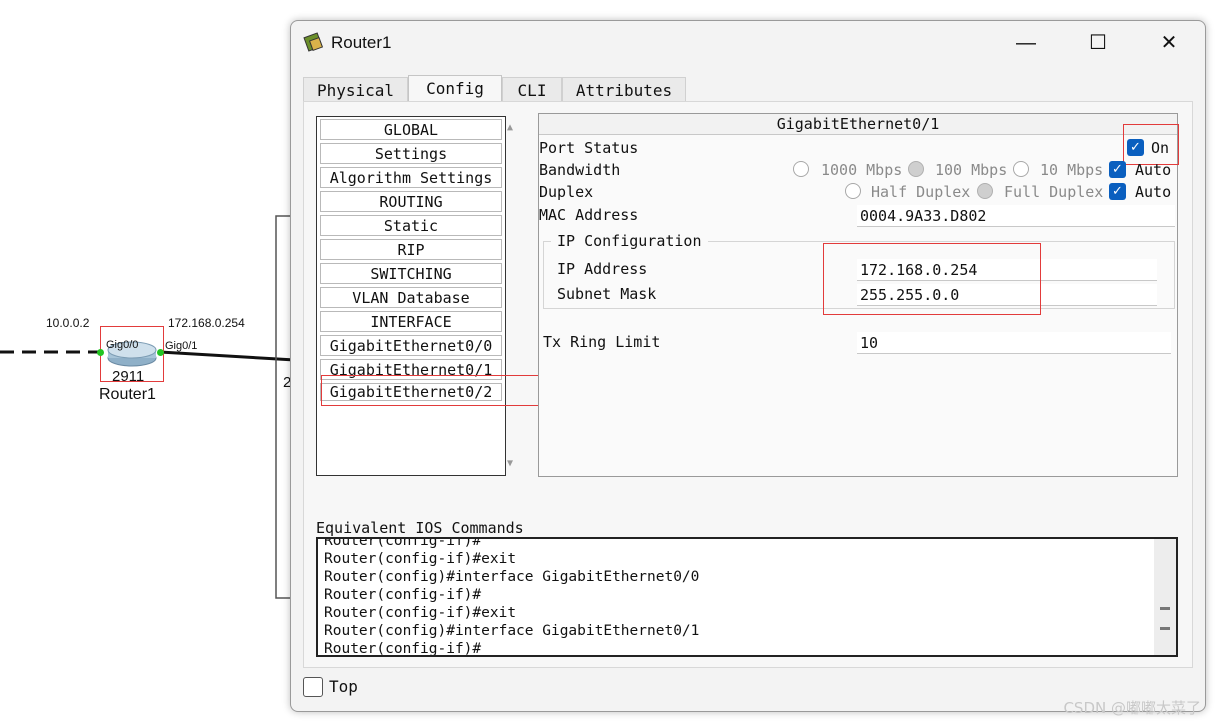 This screenshot has width=1215, height=726. Describe the element at coordinates (853, 191) in the screenshot. I see `half-duplex-radio` at that location.